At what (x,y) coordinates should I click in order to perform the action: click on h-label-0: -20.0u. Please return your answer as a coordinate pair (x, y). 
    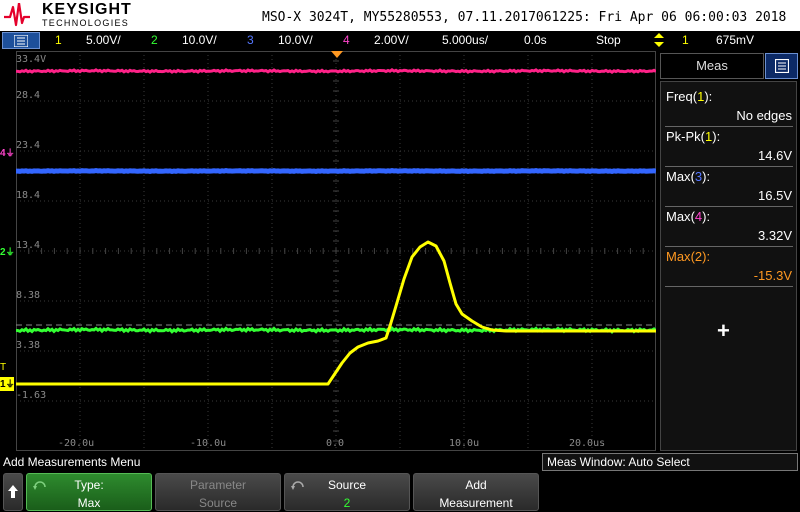
    Looking at the image, I should click on (76, 443).